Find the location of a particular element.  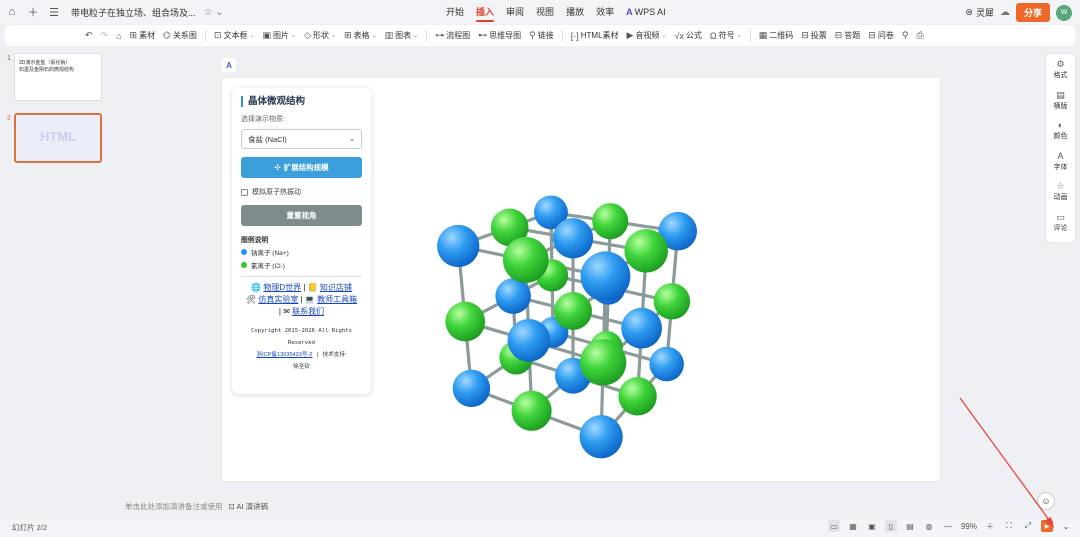

slide-thumbnail-1: 3D演示金盐（氯化钠） 石墨及金刚石的微观结构 is located at coordinates (58, 77).